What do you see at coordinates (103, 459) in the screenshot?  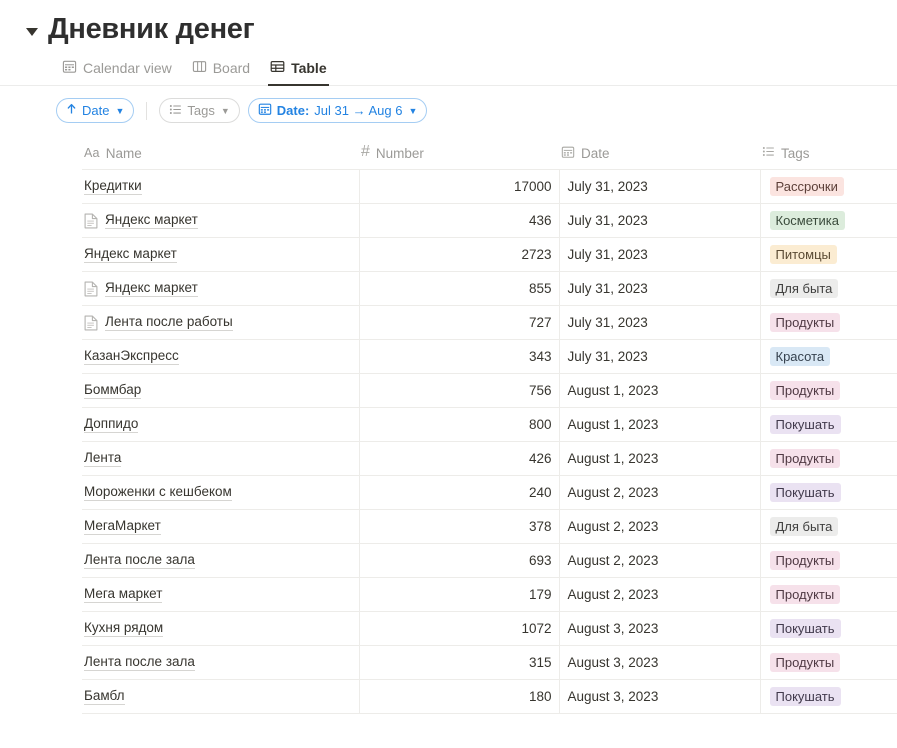 I see `row-name-link: Лента` at bounding box center [103, 459].